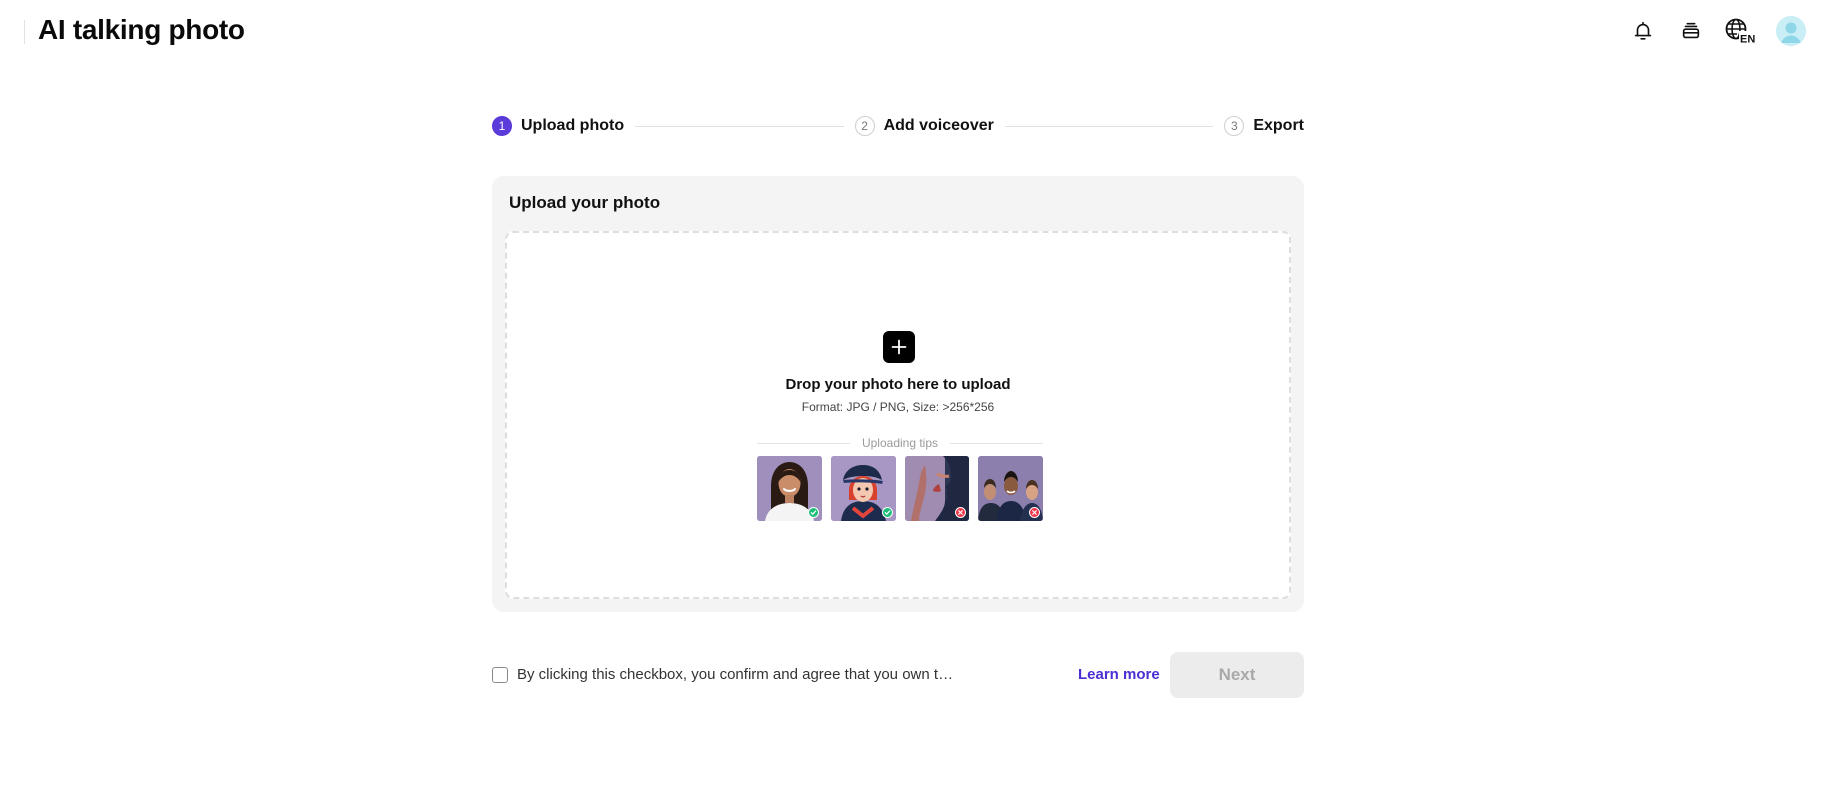 Image resolution: width=1836 pixels, height=803 pixels. Describe the element at coordinates (1034, 512) in the screenshot. I see `close-icon` at that location.